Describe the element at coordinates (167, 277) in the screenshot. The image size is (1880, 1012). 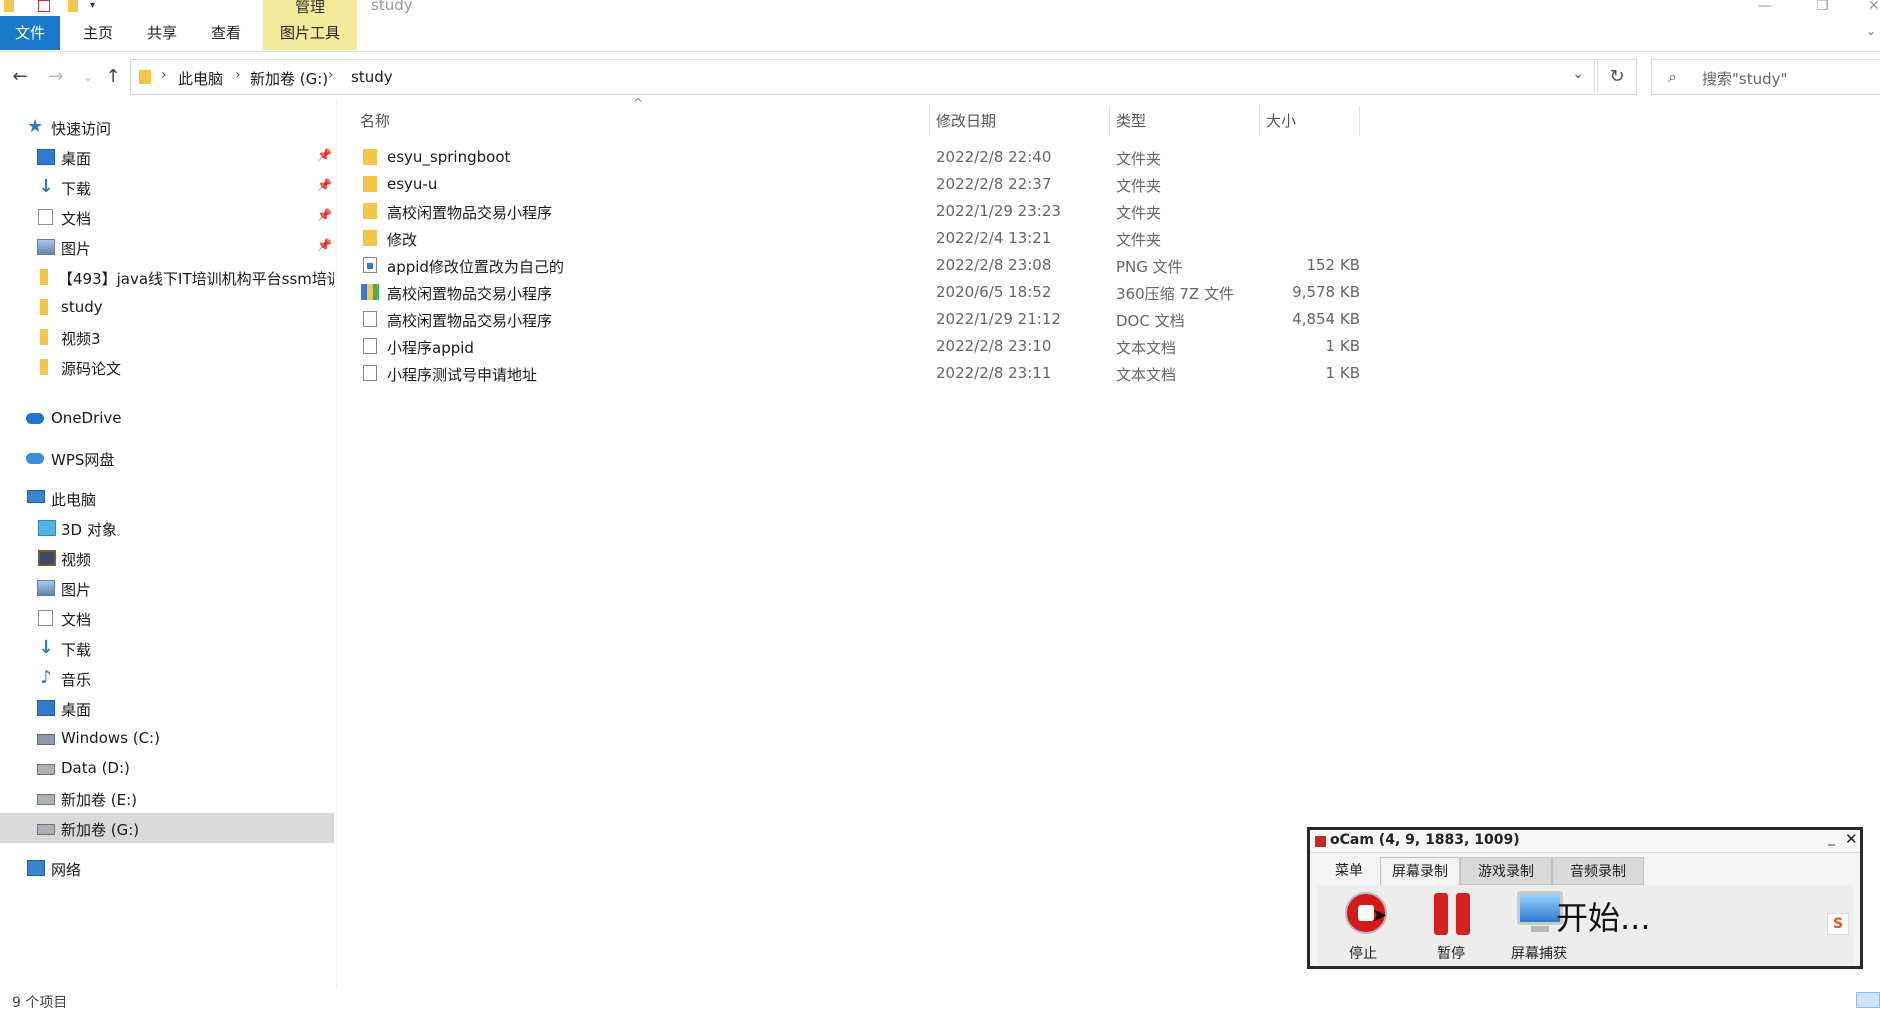
I see `sidebar-item-java-project: 【493】java线下IT培训机构平台ssm培训` at that location.